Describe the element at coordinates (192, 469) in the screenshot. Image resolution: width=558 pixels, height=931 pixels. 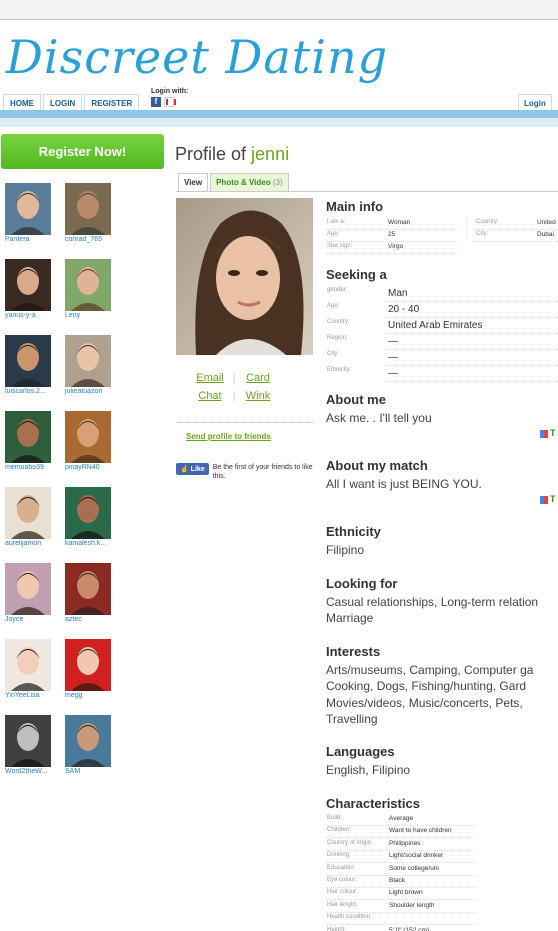
I see `facebook-like-button: ☝ Like` at that location.